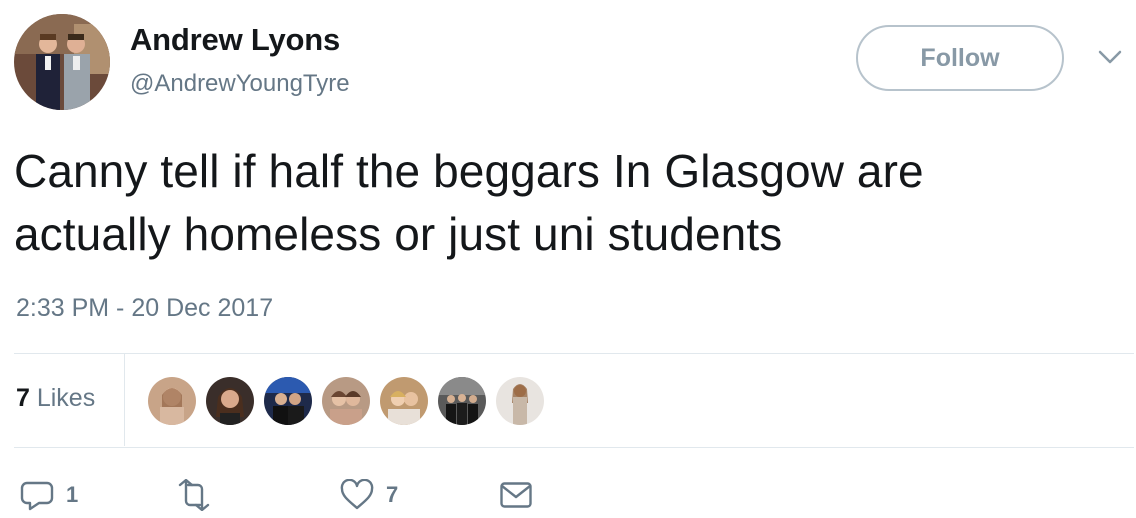 This screenshot has height=518, width=1136. I want to click on author-avatar, so click(62, 62).